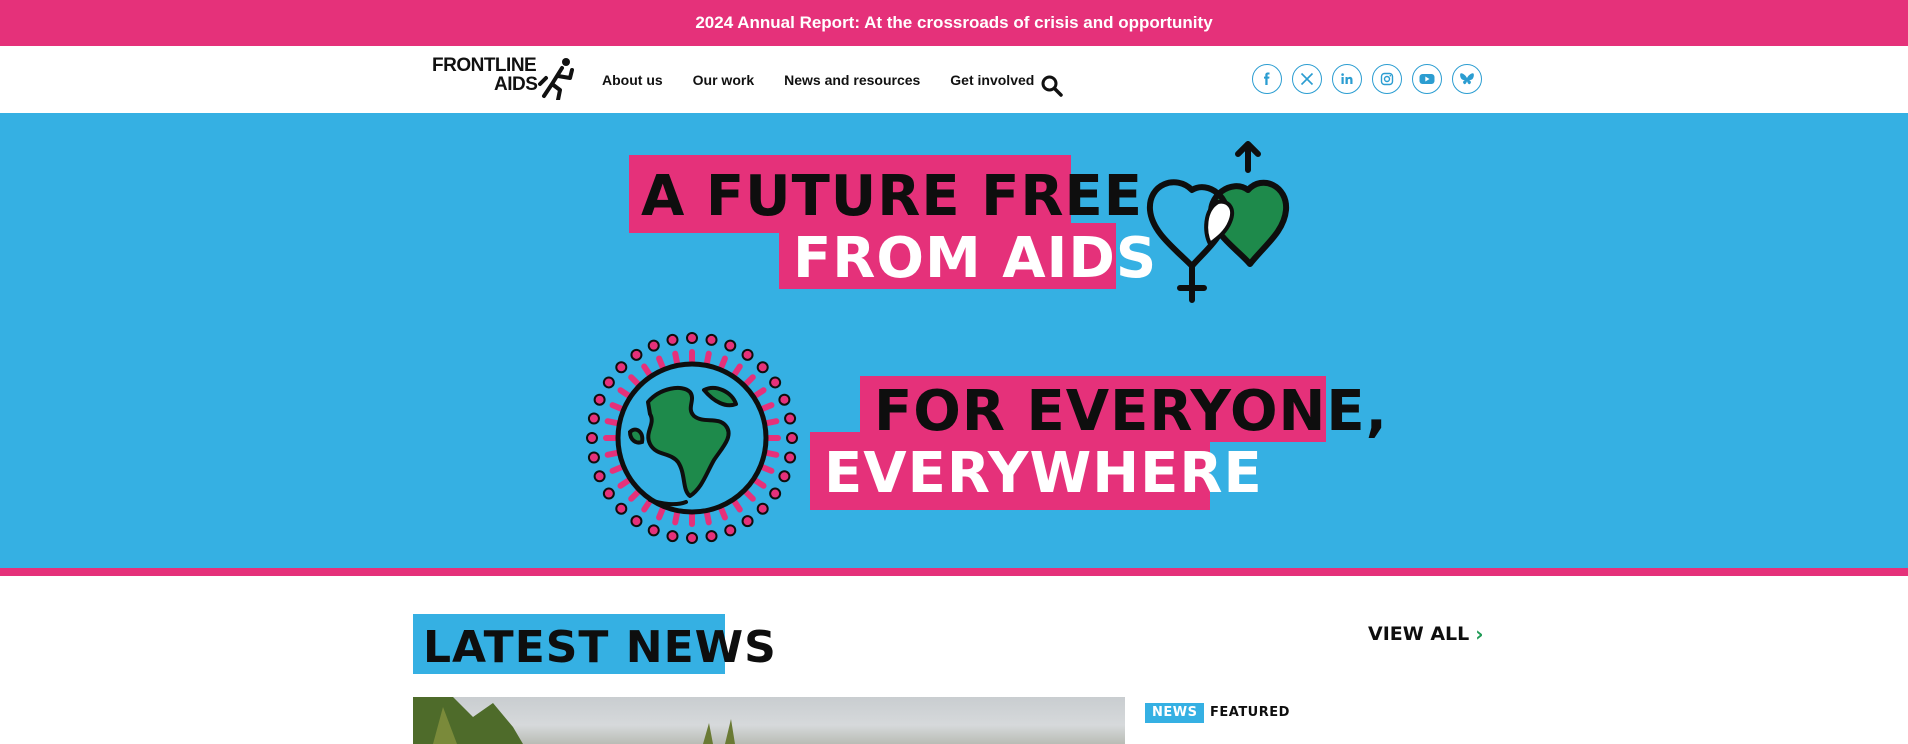 The height and width of the screenshot is (744, 1908). What do you see at coordinates (1175, 713) in the screenshot?
I see `news-category-tag: NEWS` at bounding box center [1175, 713].